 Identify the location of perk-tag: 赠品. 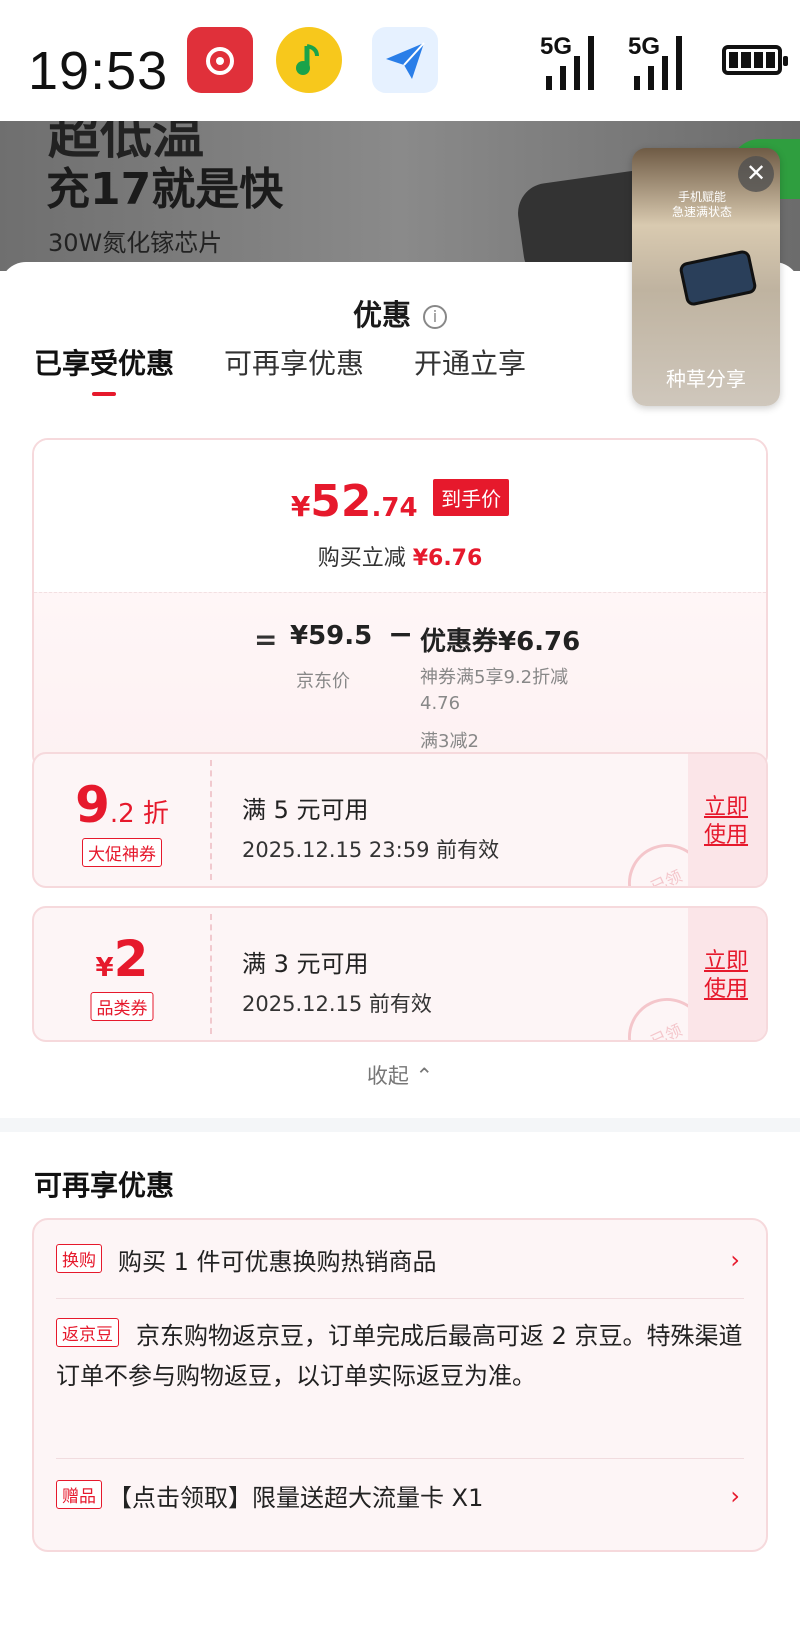
(79, 1494).